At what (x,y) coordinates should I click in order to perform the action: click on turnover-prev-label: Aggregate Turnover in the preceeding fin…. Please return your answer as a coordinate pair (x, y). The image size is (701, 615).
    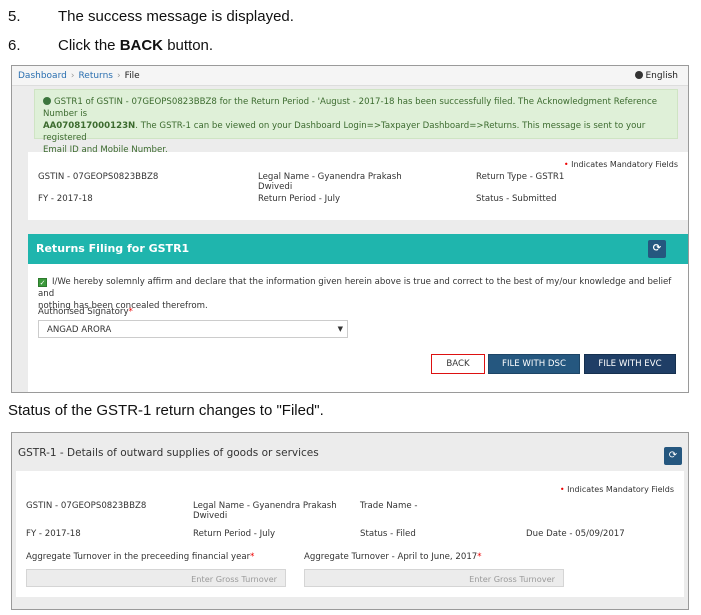
    Looking at the image, I should click on (140, 557).